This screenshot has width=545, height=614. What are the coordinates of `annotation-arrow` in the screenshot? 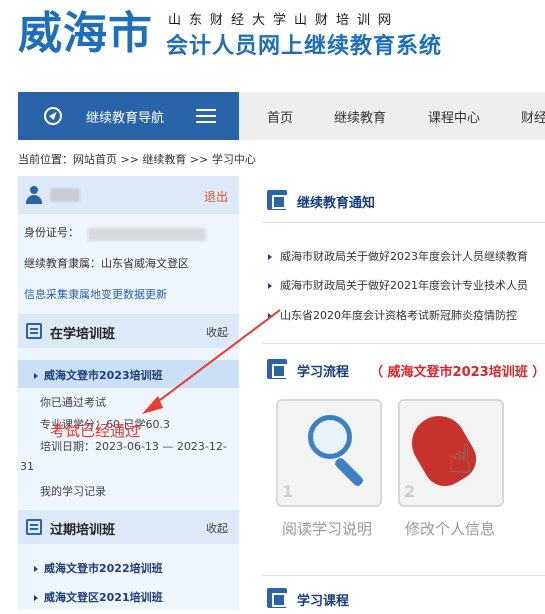 It's located at (211, 361).